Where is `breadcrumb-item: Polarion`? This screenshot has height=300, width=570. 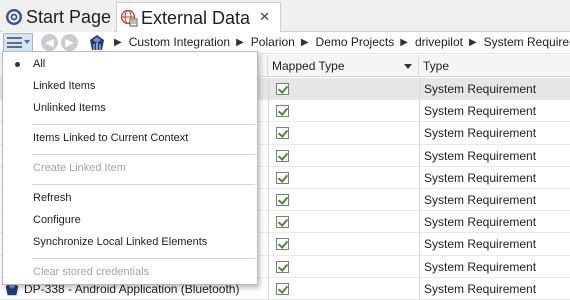 breadcrumb-item: Polarion is located at coordinates (273, 42).